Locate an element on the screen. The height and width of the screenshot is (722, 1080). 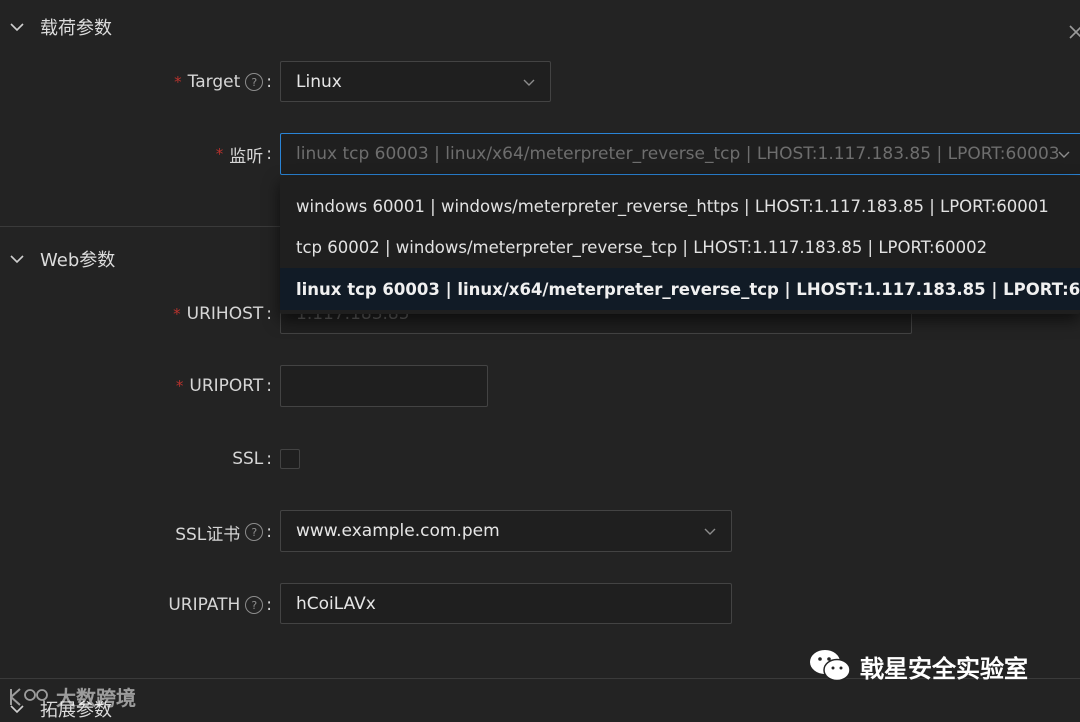
uripath-input: hCoiLAVx is located at coordinates (506, 603).